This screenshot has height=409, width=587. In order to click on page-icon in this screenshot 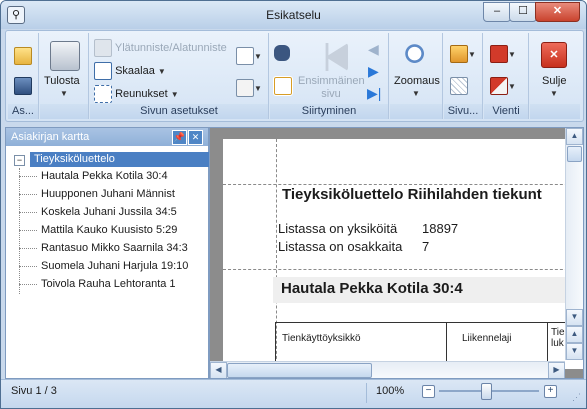, I will do `click(245, 56)`.